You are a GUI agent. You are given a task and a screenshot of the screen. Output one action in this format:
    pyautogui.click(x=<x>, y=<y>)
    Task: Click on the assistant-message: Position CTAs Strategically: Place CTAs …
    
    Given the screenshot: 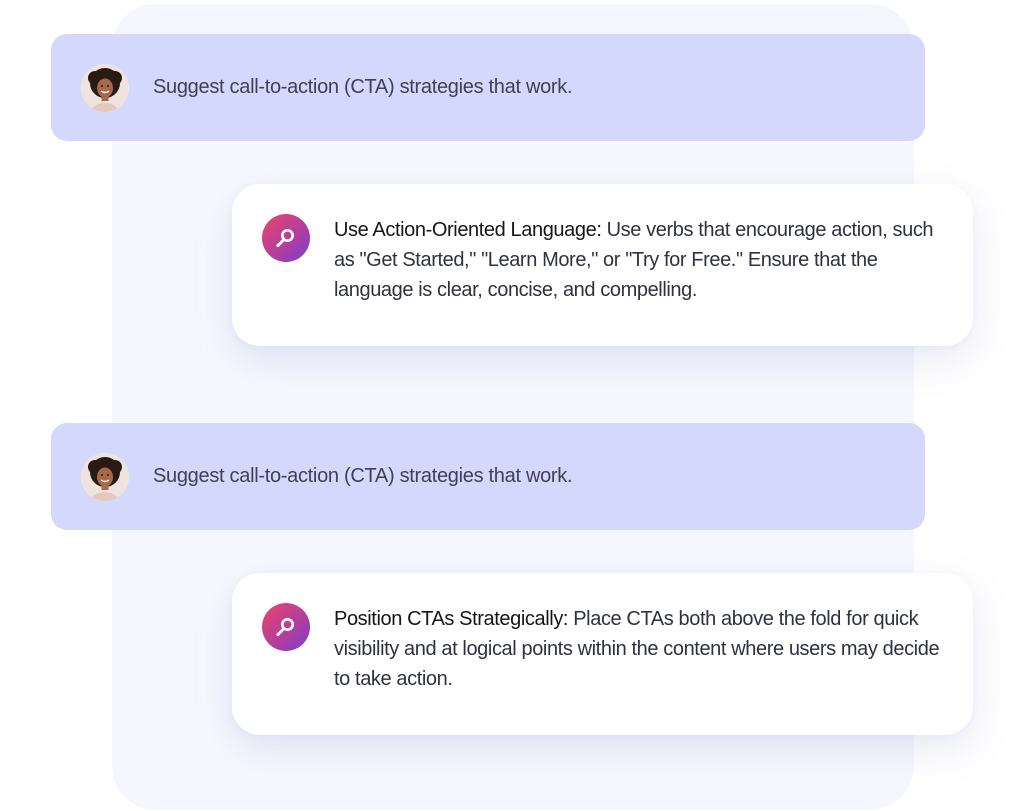 What is the action you would take?
    pyautogui.click(x=602, y=654)
    